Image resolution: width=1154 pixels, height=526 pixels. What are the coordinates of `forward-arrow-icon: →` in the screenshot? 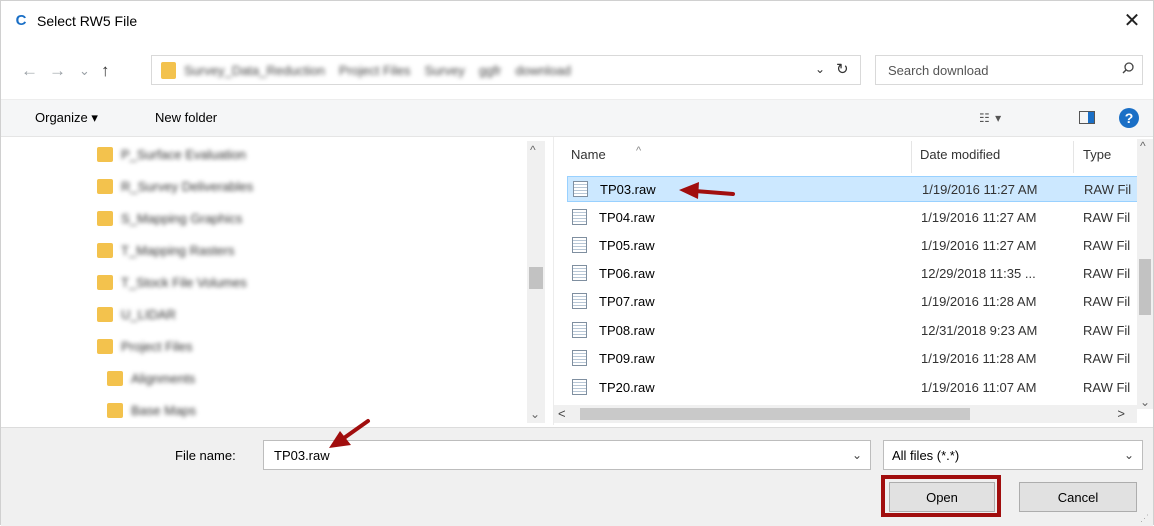 It's located at (57, 71).